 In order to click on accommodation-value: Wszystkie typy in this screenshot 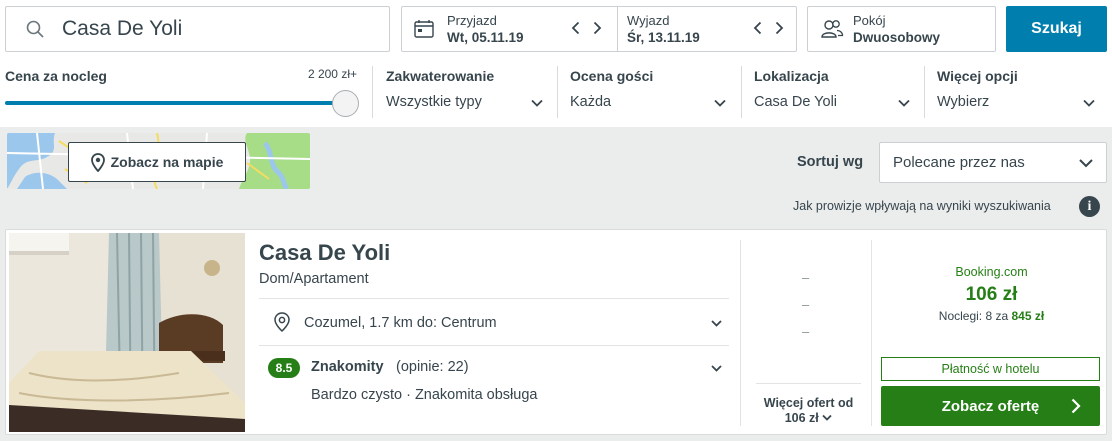, I will do `click(434, 102)`.